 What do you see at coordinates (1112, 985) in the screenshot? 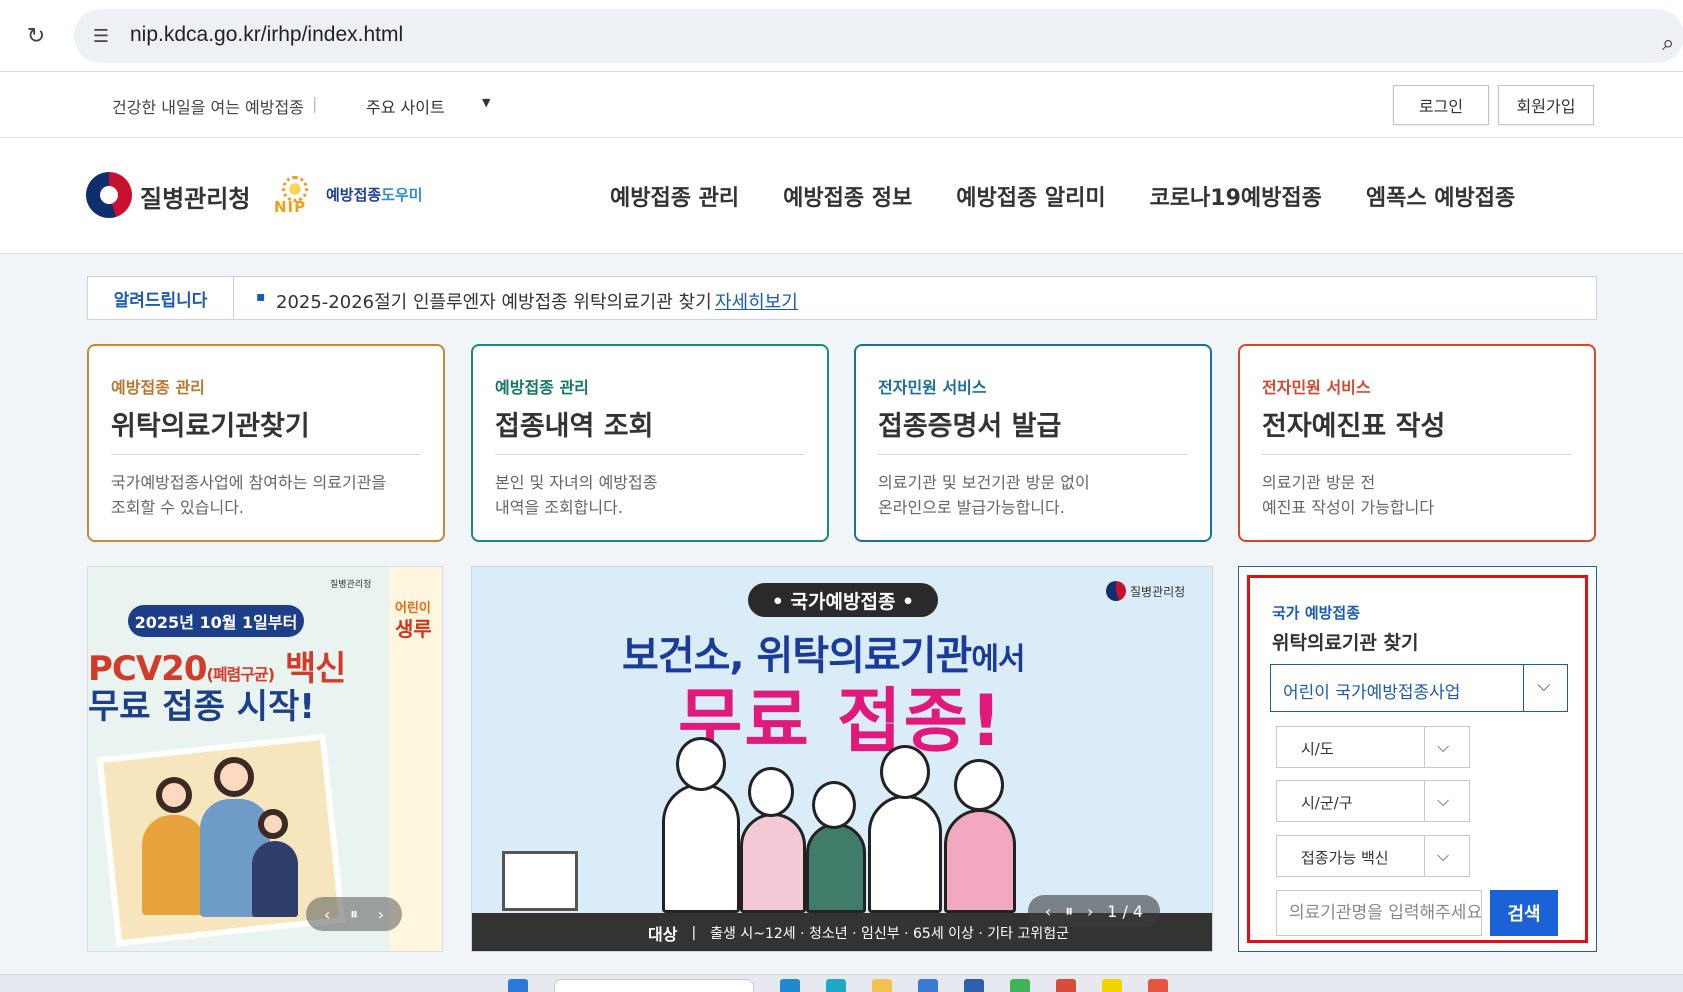
I see `kakao-icon` at bounding box center [1112, 985].